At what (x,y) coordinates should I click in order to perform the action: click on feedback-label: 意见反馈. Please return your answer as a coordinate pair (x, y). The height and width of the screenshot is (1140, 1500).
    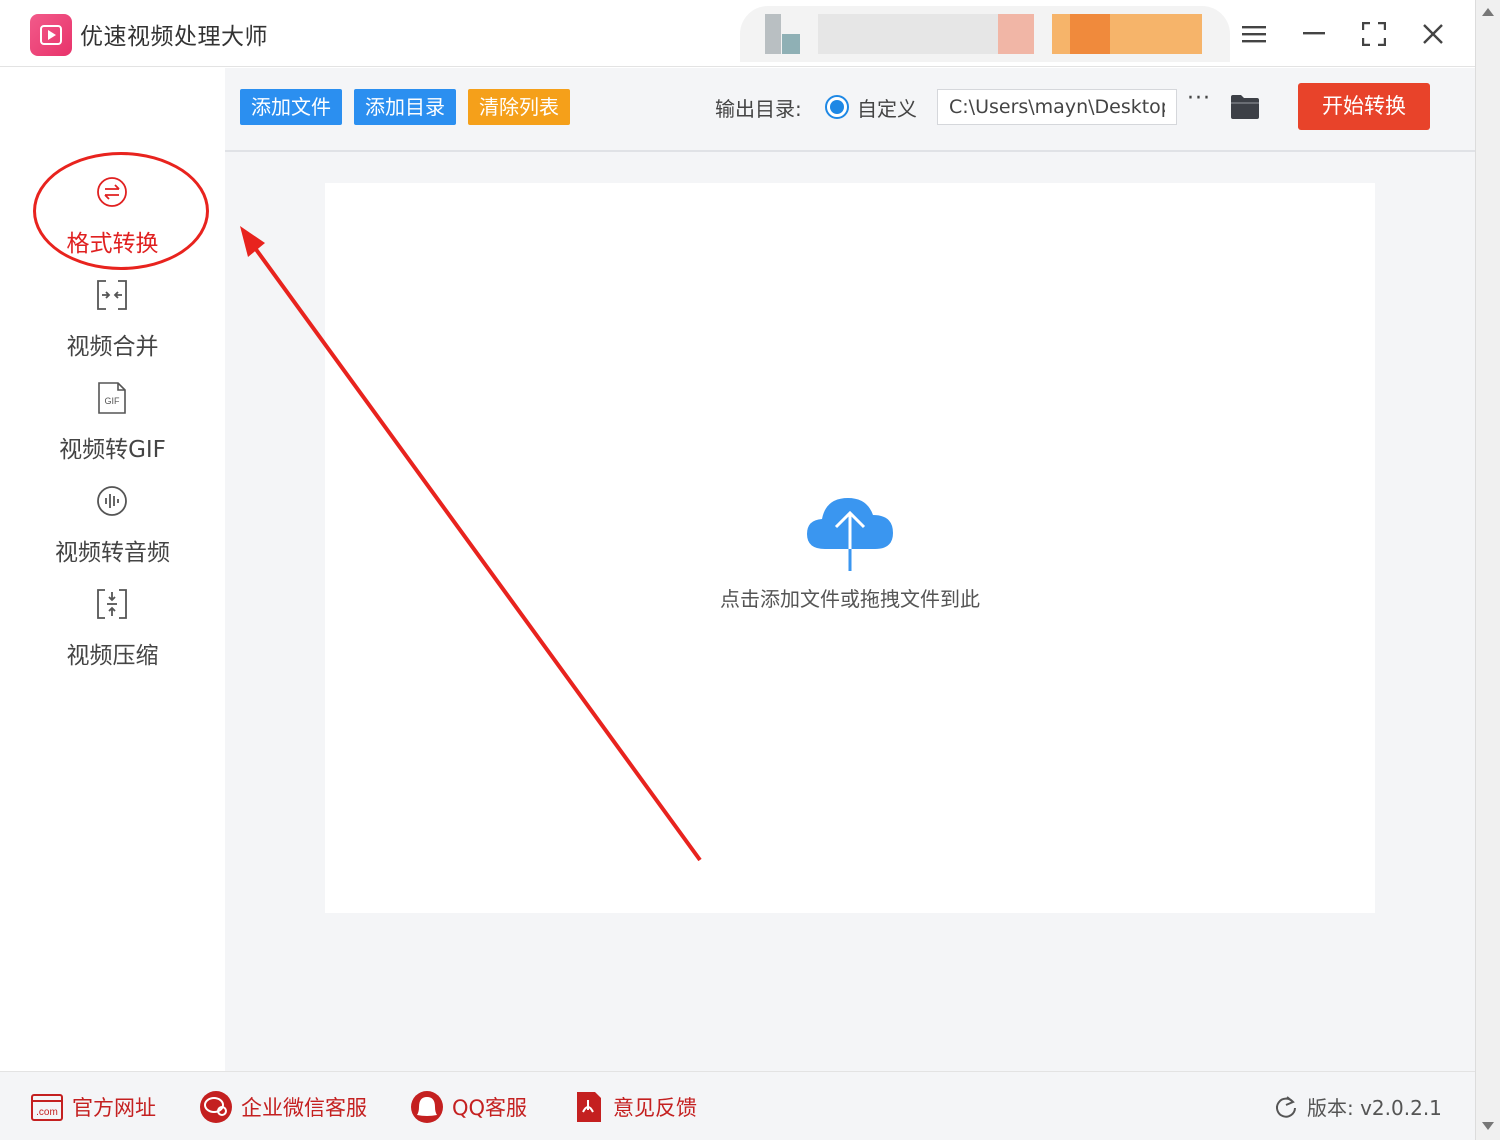
    Looking at the image, I should click on (655, 1108).